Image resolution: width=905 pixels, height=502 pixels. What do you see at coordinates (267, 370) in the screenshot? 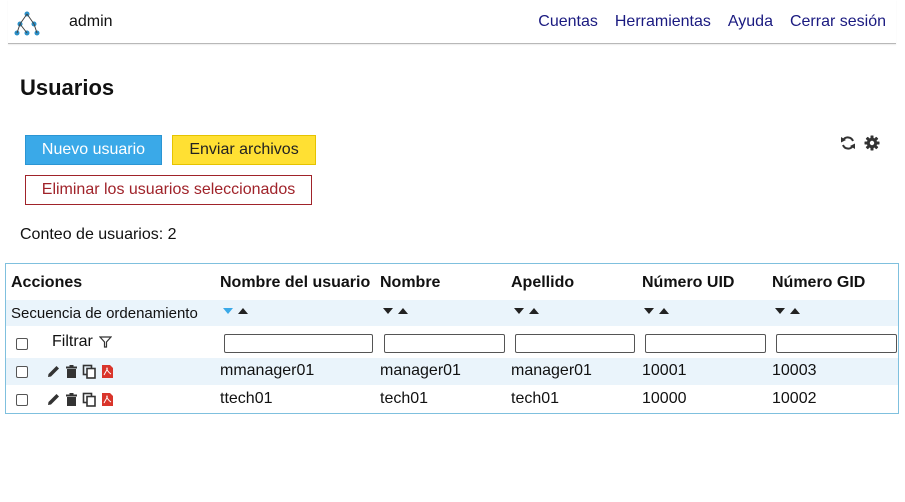
I see `cell-username: mmanager01` at bounding box center [267, 370].